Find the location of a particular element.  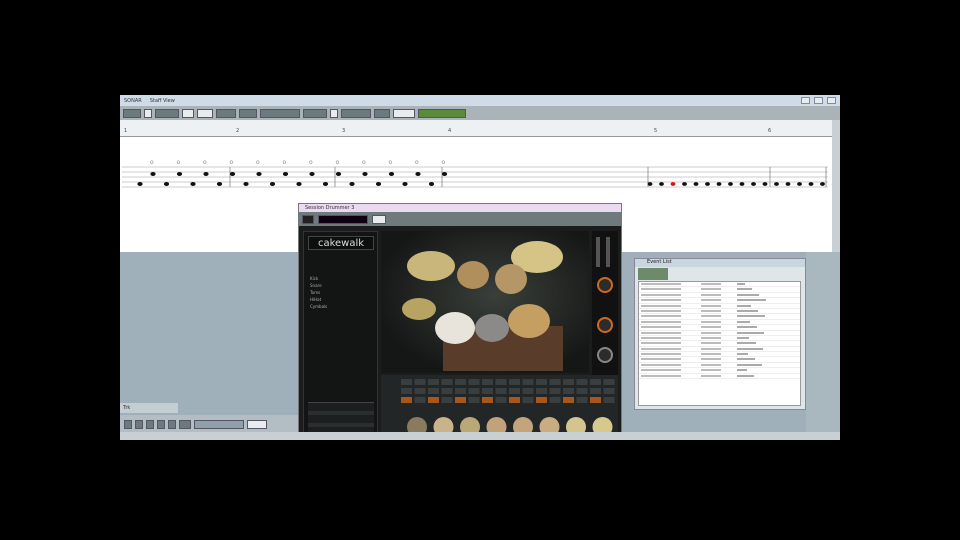

menu-item: Snare is located at coordinates (316, 285).